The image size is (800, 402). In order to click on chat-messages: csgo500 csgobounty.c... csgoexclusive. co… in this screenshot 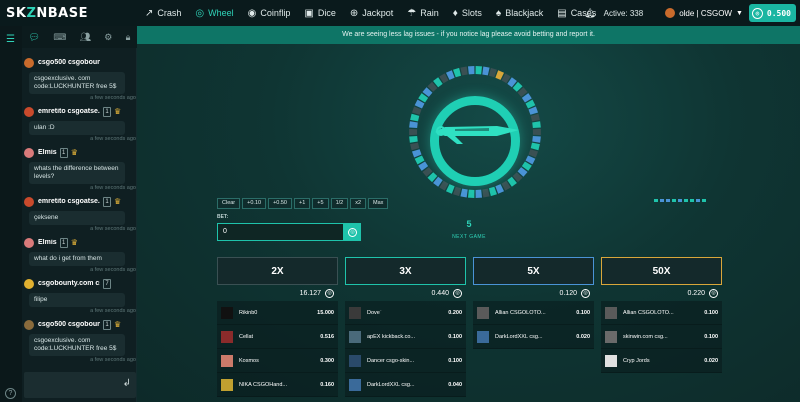, I will do `click(80, 212)`.